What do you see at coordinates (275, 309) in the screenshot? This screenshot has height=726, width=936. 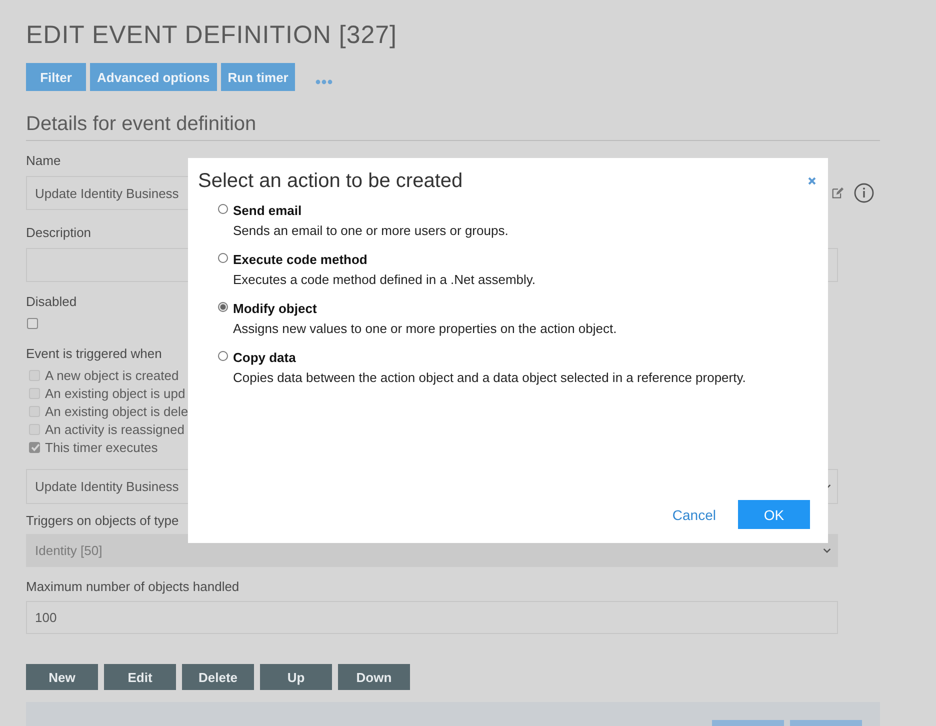 I see `option-label: Modify object` at bounding box center [275, 309].